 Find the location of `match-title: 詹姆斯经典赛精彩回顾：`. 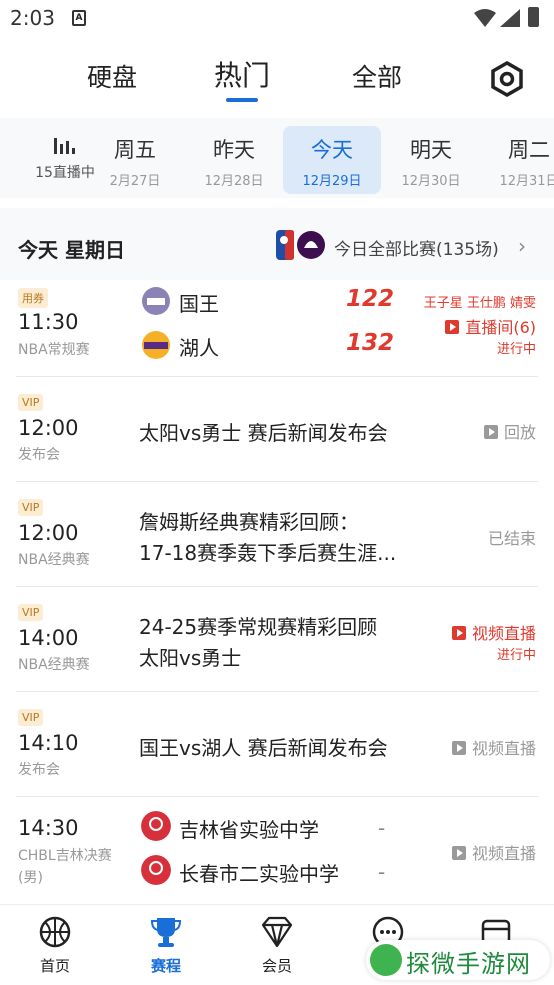

match-title: 詹姆斯经典赛精彩回顾： is located at coordinates (249, 522).